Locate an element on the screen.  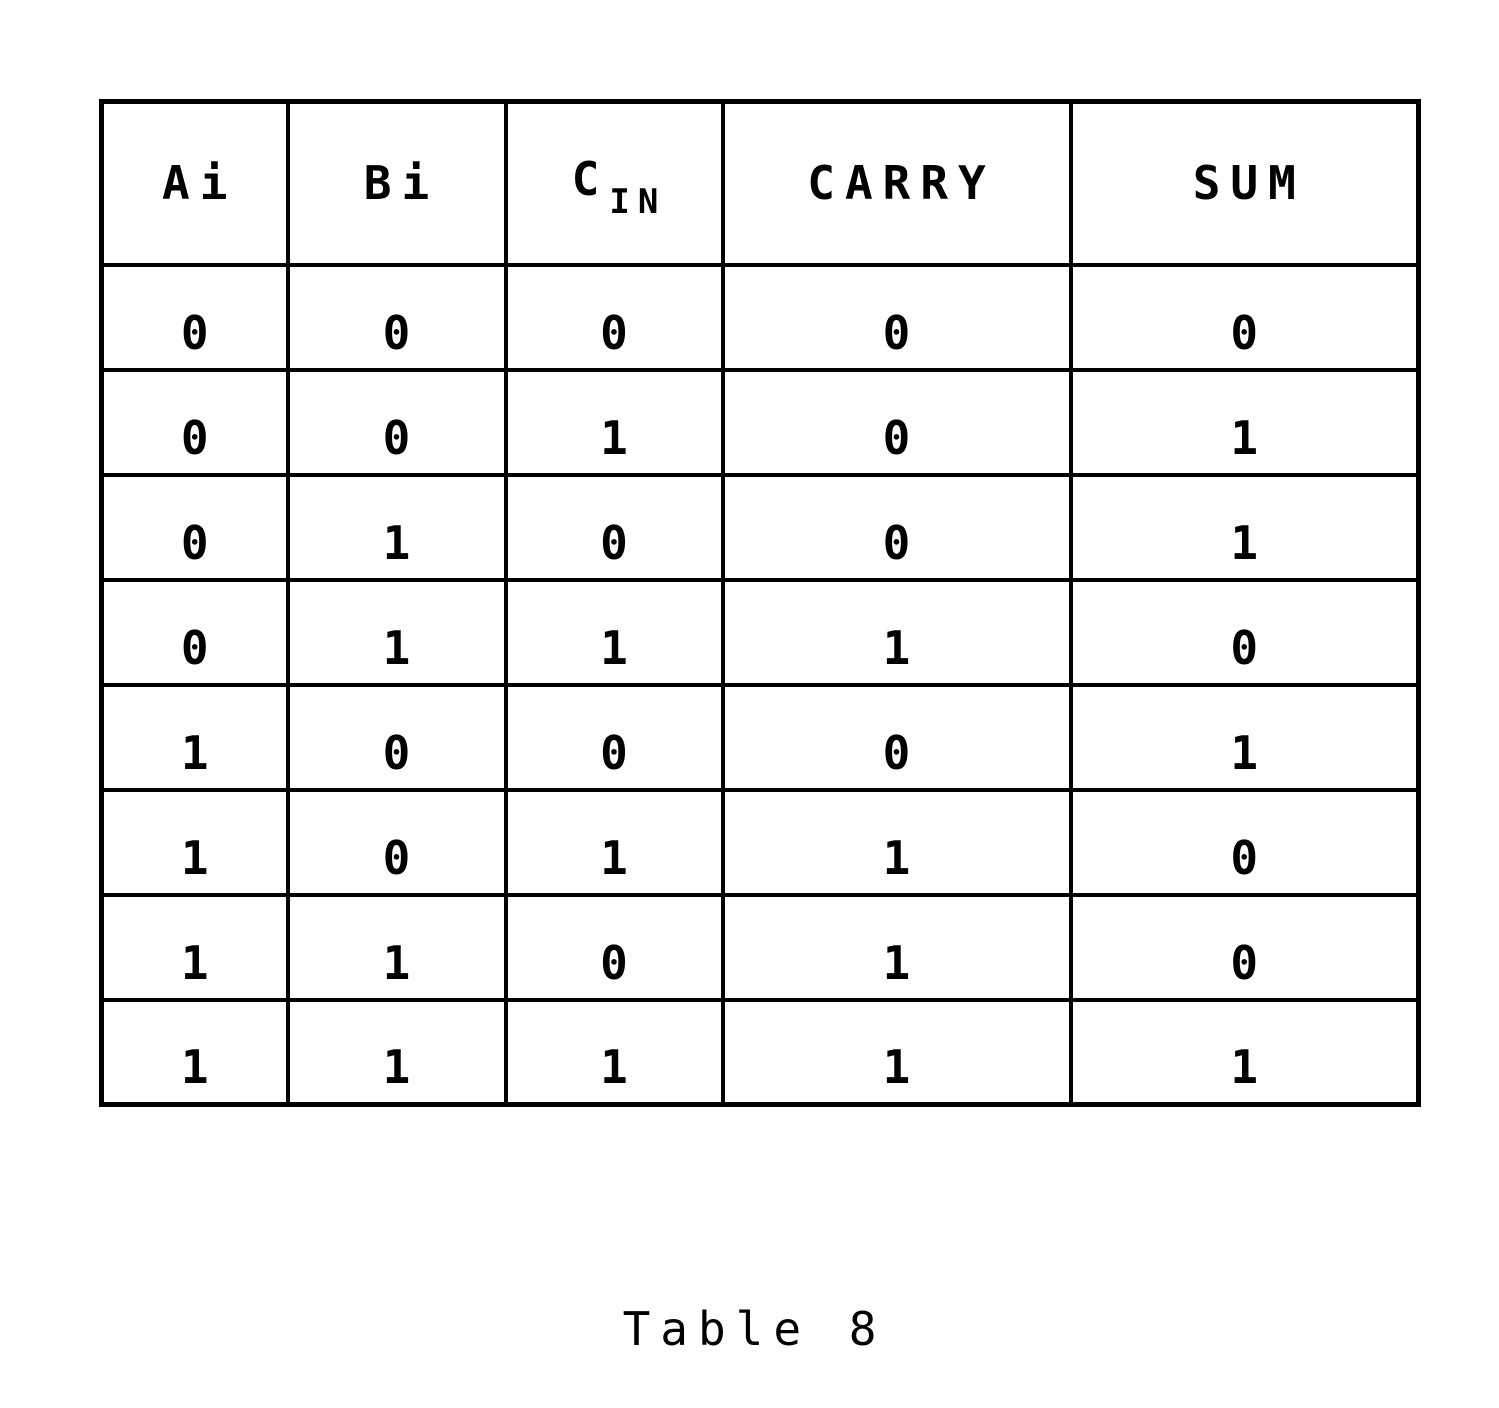
table-row: 1 0 0 0 1 is located at coordinates (760, 737).